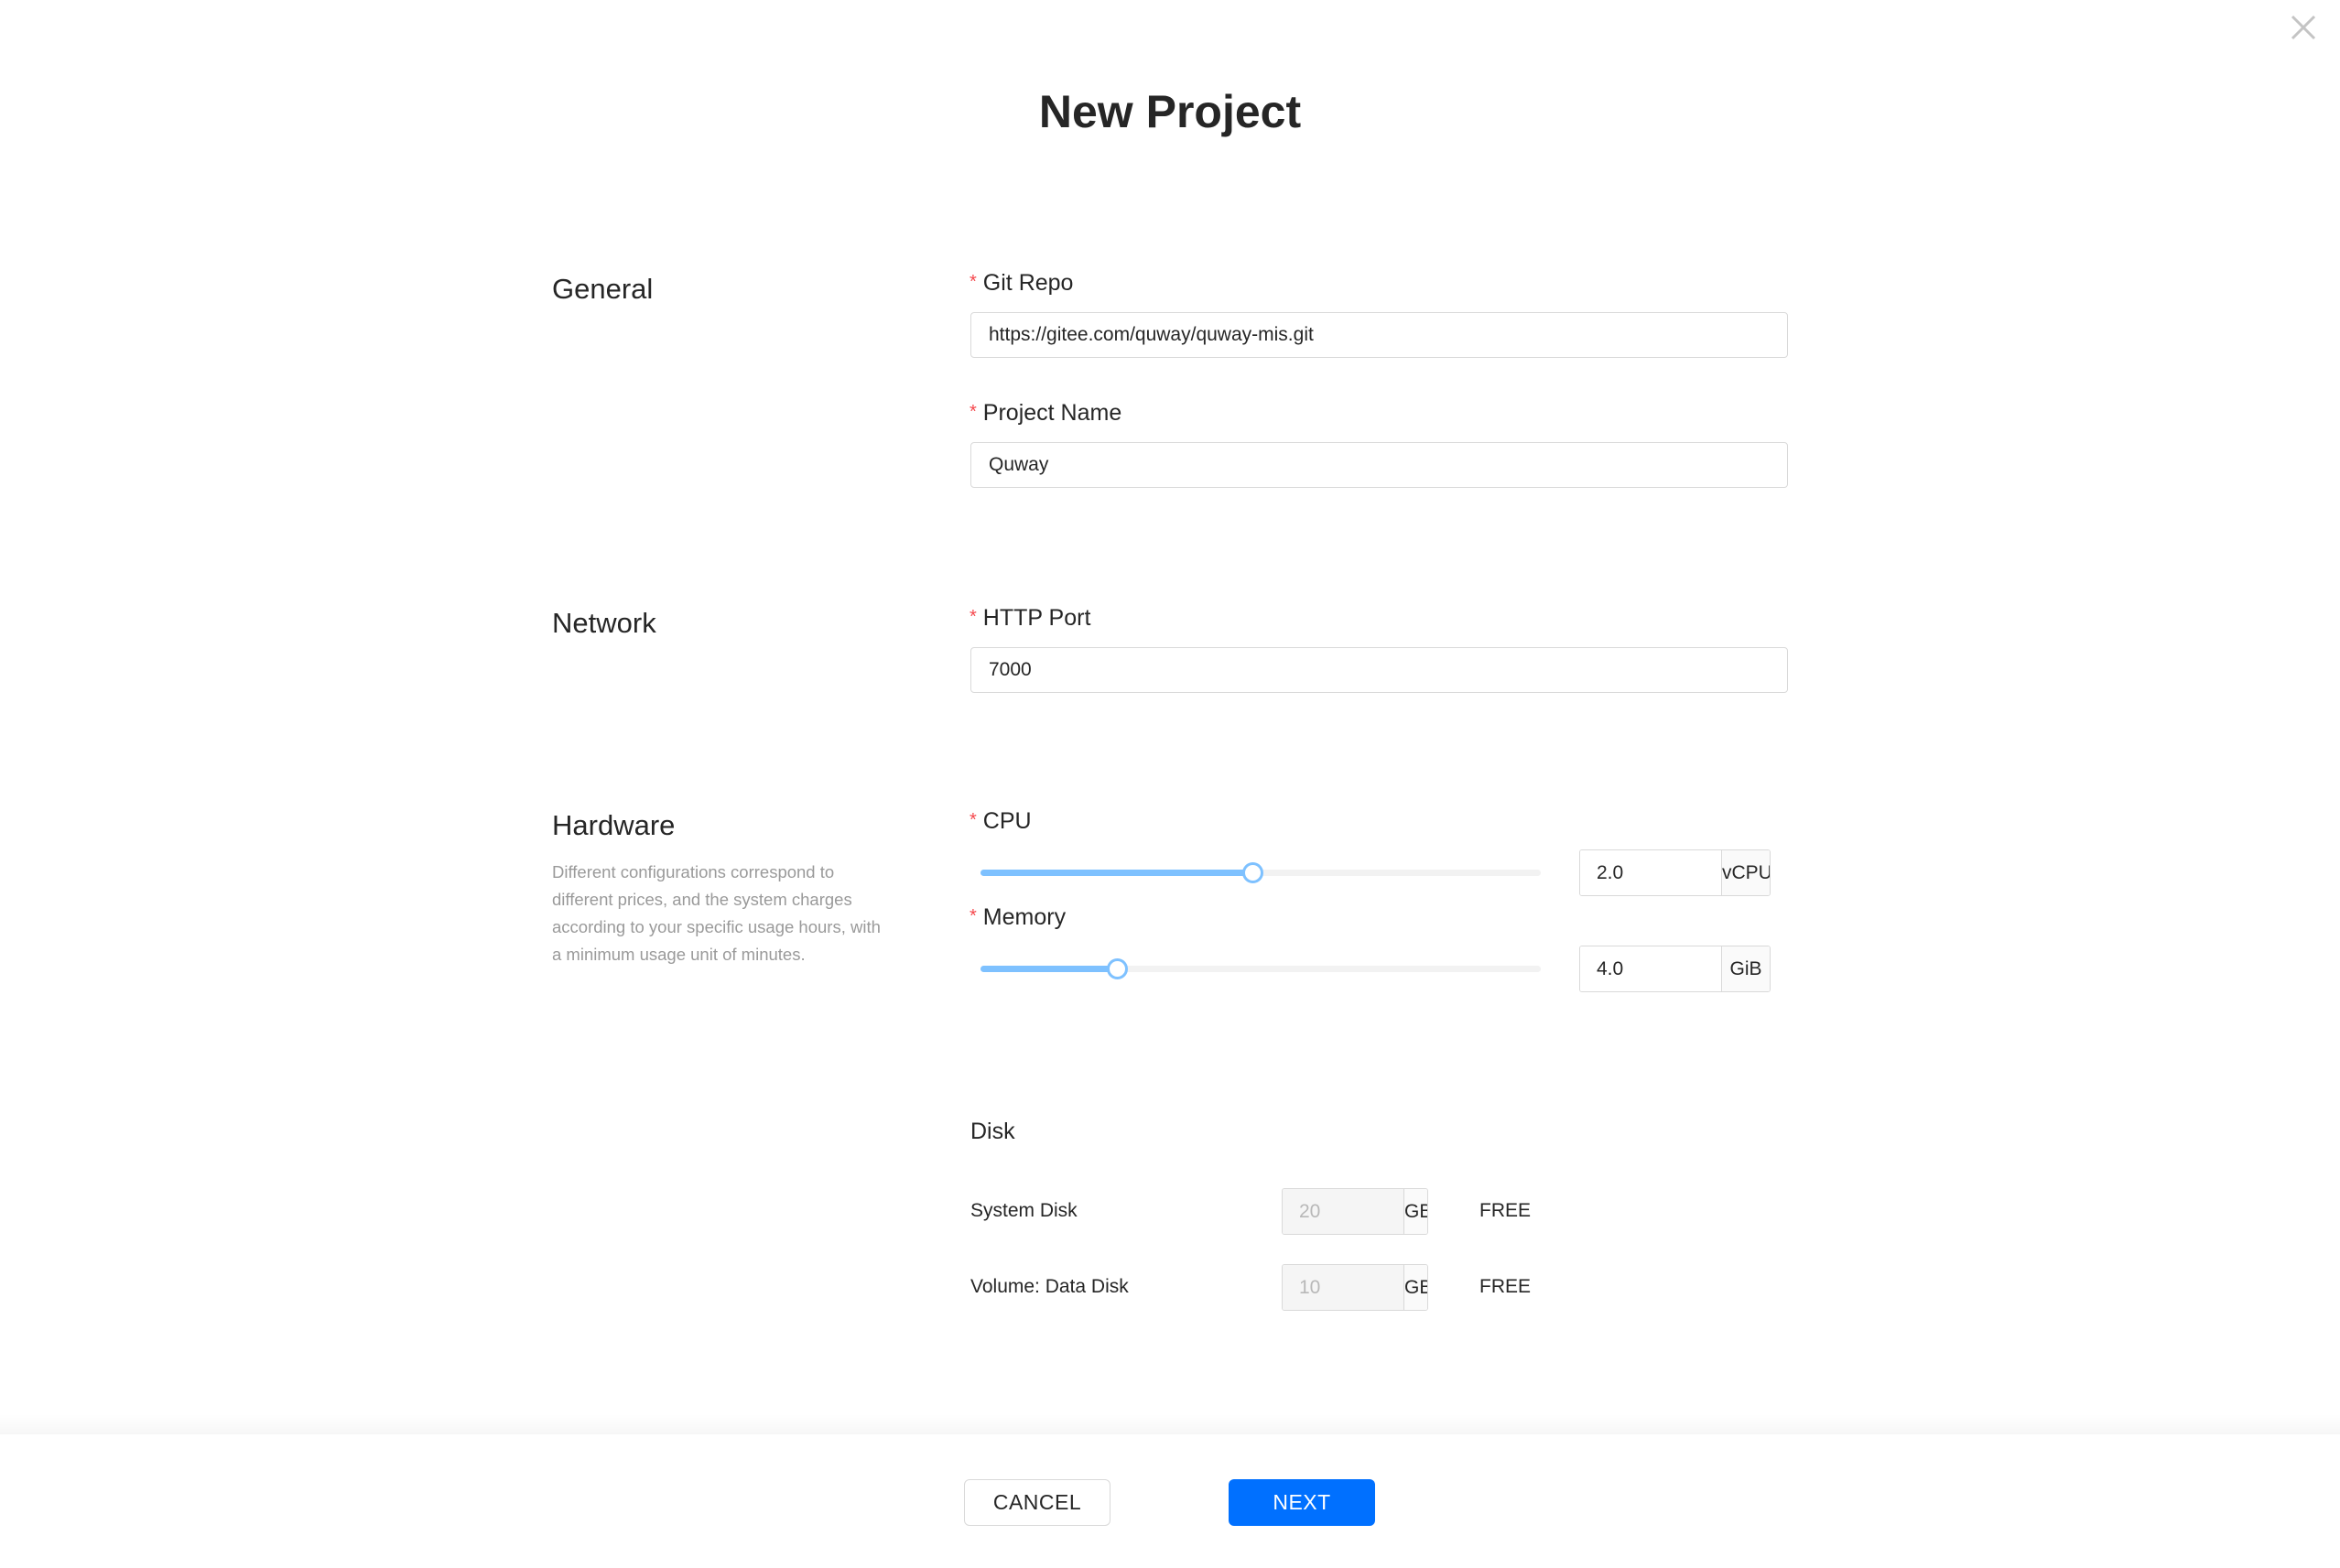 The height and width of the screenshot is (1568, 2340). I want to click on git-repo-label-text: Git Repo, so click(1028, 283).